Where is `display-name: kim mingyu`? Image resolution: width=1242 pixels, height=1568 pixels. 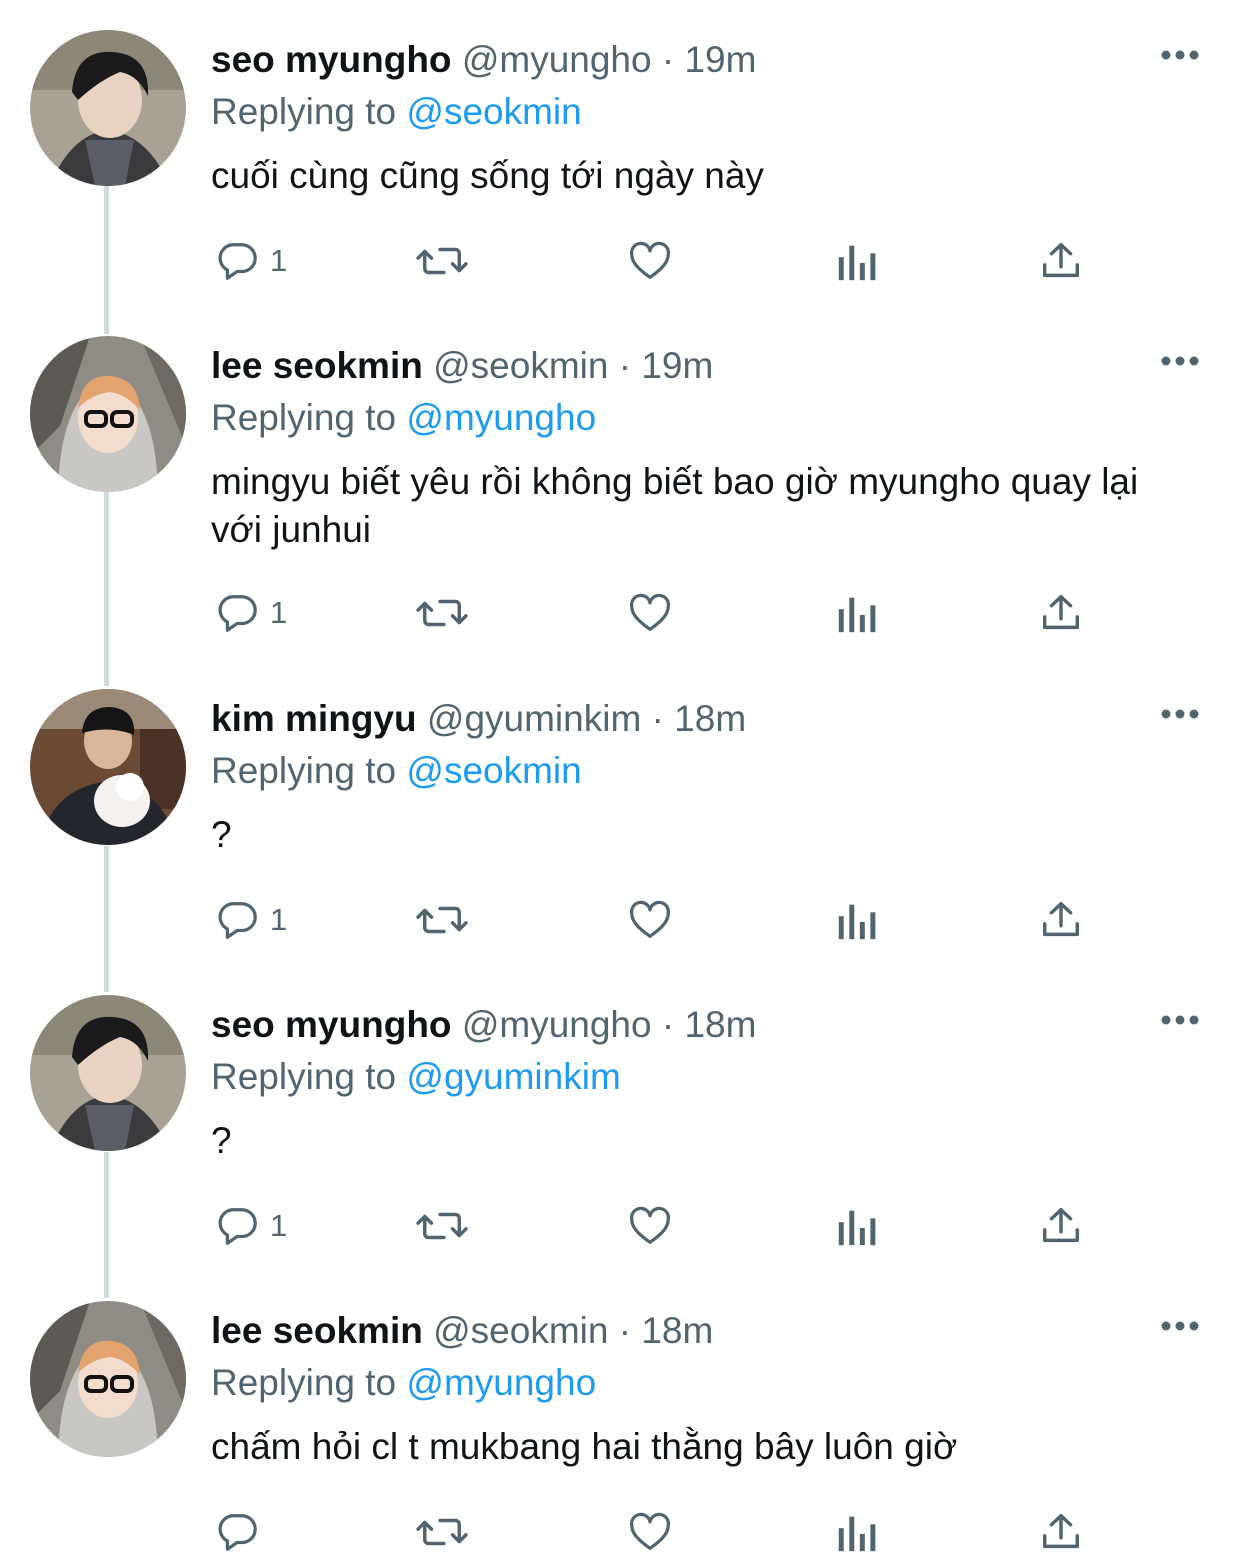 display-name: kim mingyu is located at coordinates (314, 718).